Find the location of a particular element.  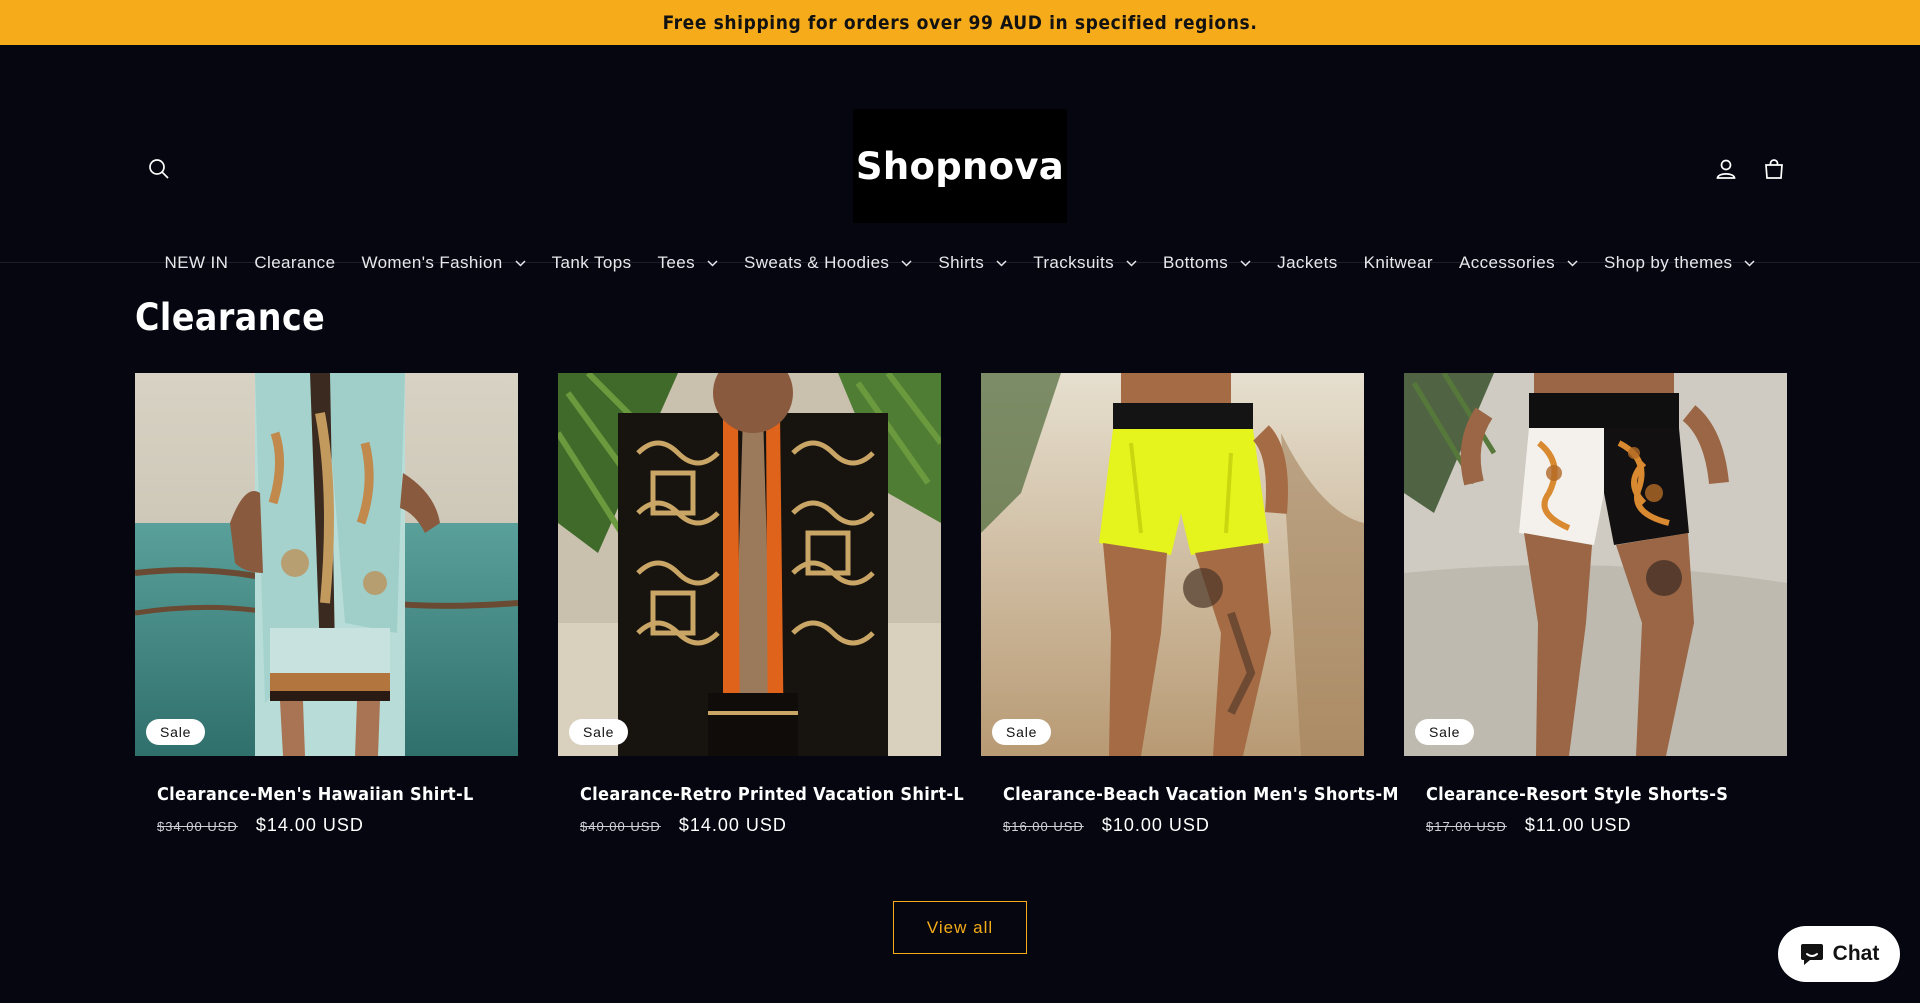

product-title: Clearance-Retro Printed Vacation Shirt-L is located at coordinates (761, 794).